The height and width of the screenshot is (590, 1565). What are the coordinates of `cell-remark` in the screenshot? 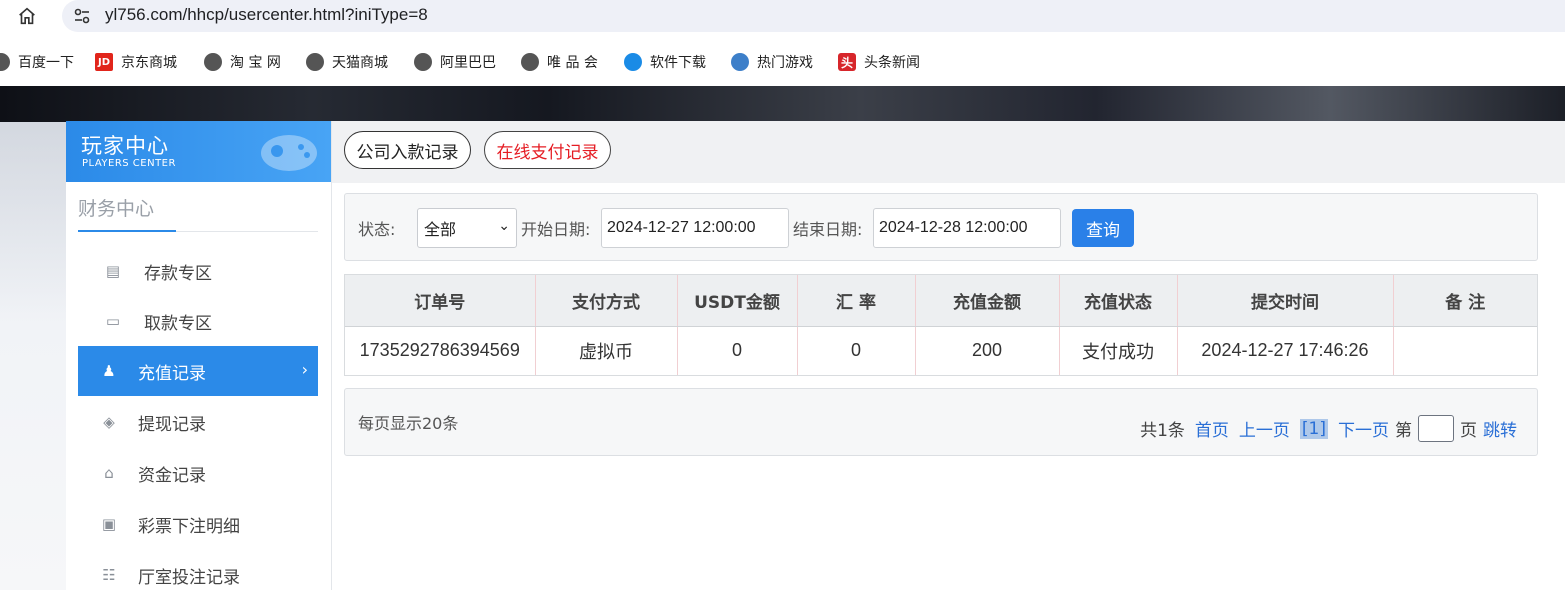 It's located at (1465, 350).